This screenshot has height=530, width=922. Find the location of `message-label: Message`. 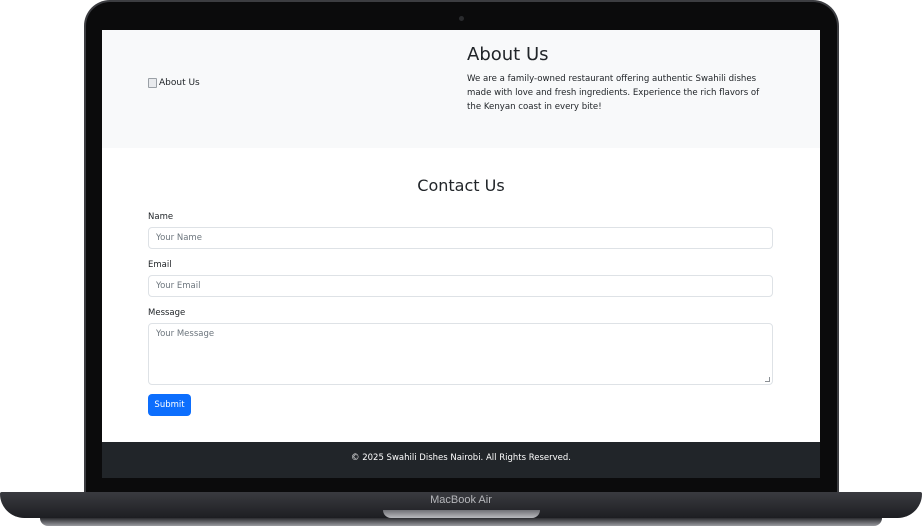

message-label: Message is located at coordinates (167, 313).